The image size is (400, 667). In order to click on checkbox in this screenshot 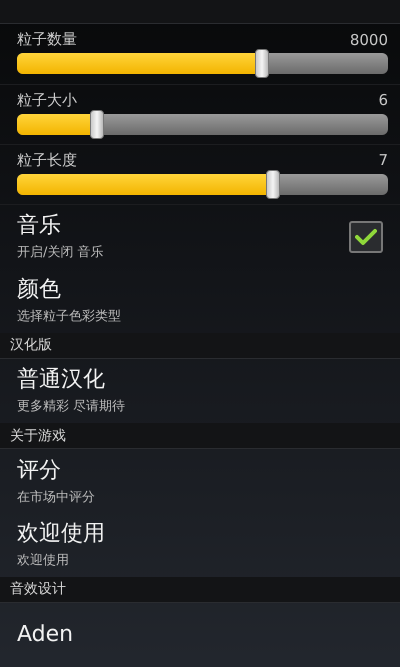, I will do `click(366, 236)`.